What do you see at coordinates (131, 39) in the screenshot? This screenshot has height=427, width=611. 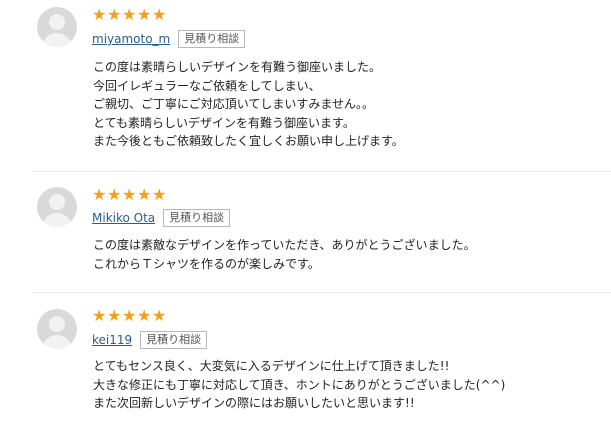 I see `username-link: miyamoto_m` at bounding box center [131, 39].